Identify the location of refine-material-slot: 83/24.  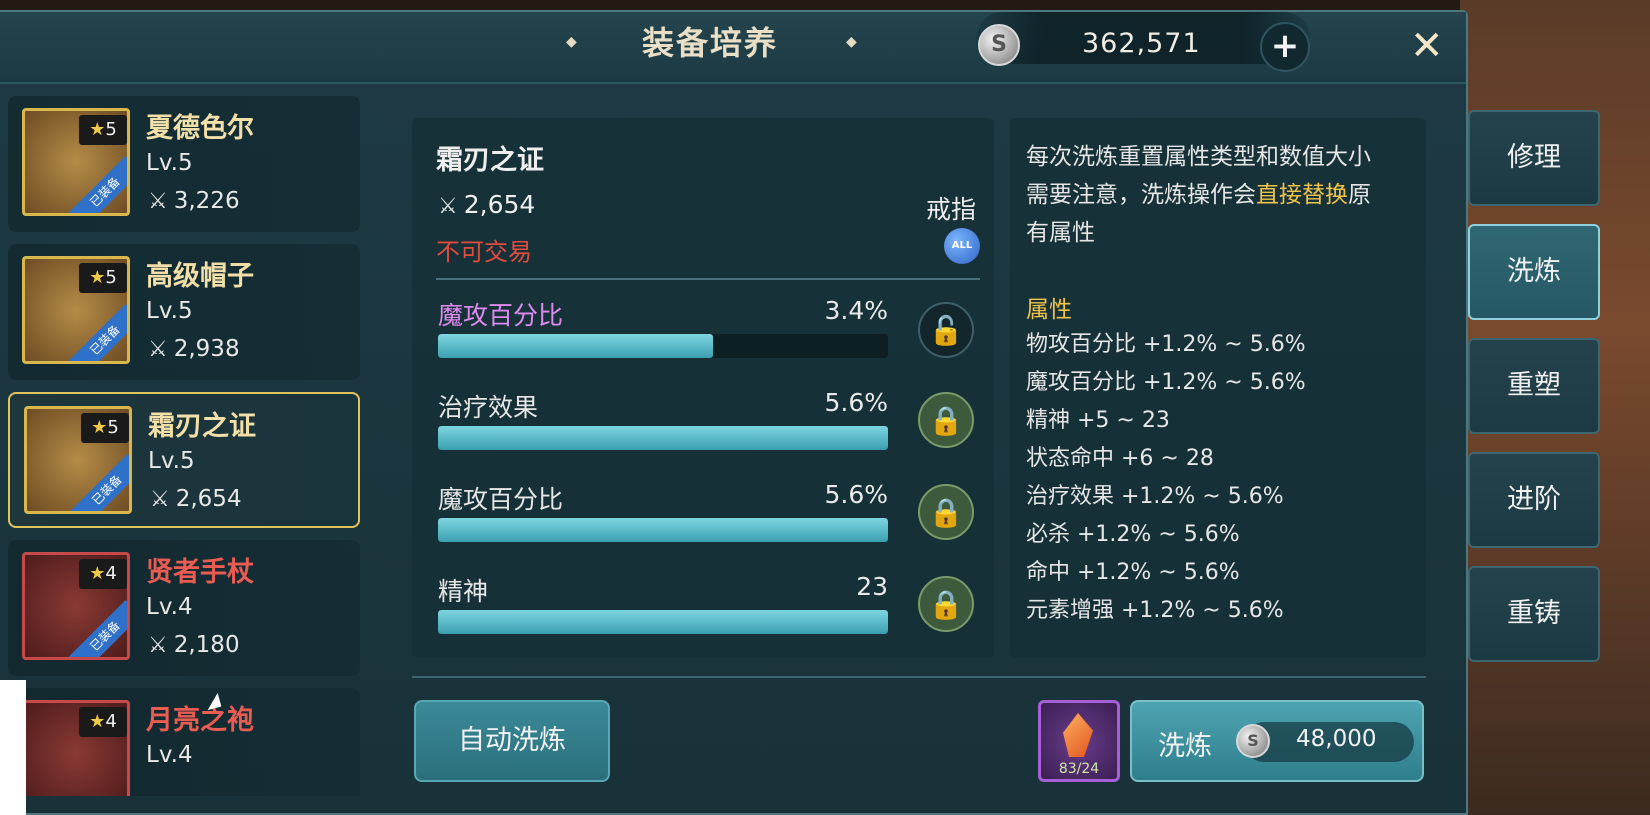
(1079, 741).